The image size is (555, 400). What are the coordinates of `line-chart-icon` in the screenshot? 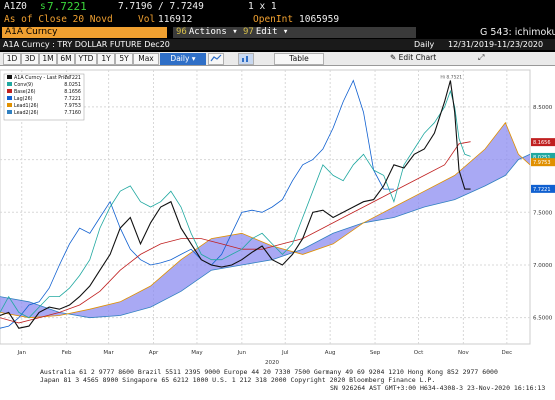 It's located at (216, 58).